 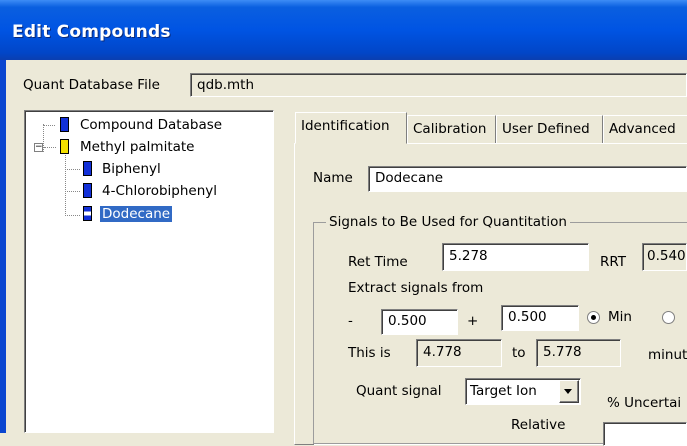 I want to click on ret-time-label: Ret Time, so click(x=378, y=262).